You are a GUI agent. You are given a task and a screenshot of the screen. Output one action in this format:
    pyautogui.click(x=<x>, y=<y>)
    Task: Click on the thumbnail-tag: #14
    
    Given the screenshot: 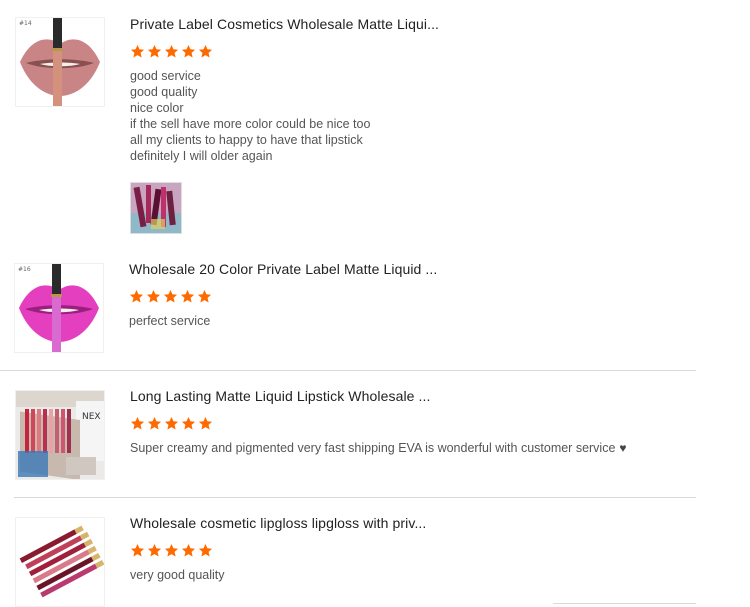 What is the action you would take?
    pyautogui.click(x=25, y=23)
    